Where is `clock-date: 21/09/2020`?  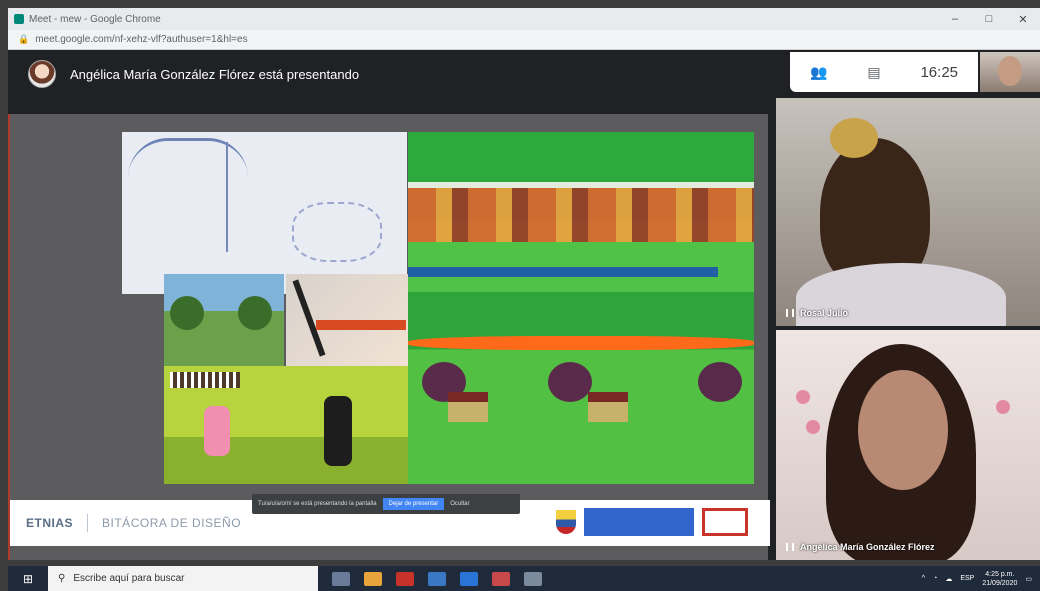 clock-date: 21/09/2020 is located at coordinates (1000, 583).